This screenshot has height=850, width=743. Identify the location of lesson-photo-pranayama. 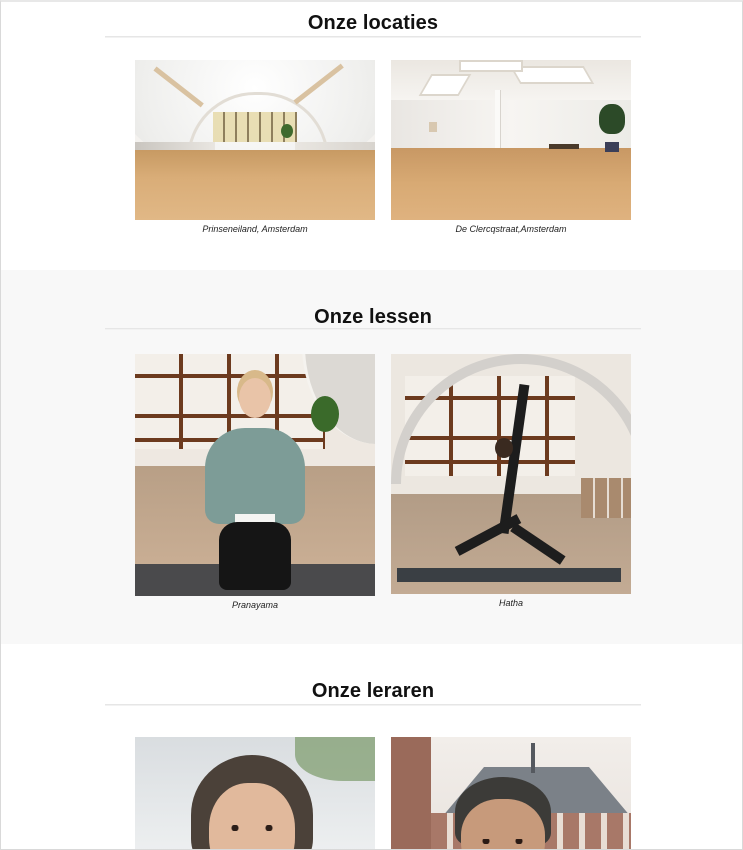
(255, 475).